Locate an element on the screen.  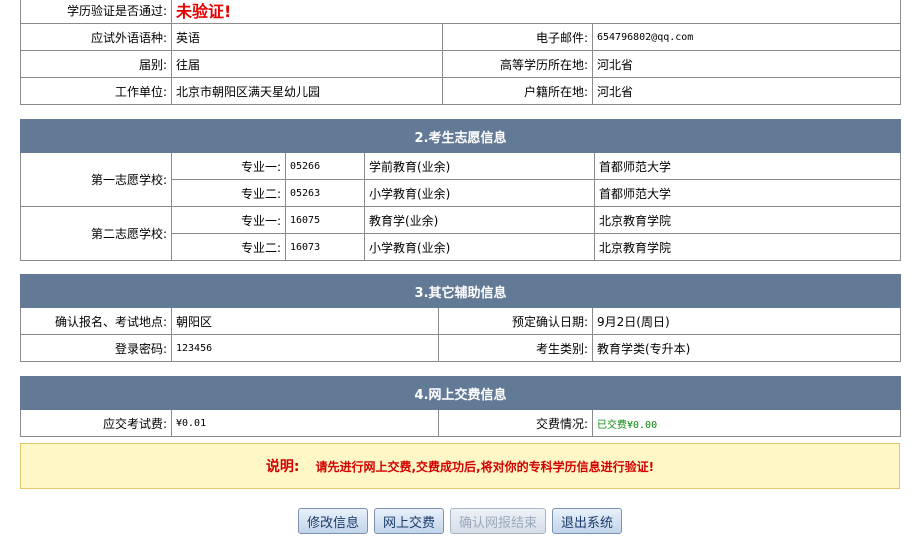
table-row: 届别: 往届 高等学历所在地: 河北省 is located at coordinates (460, 64).